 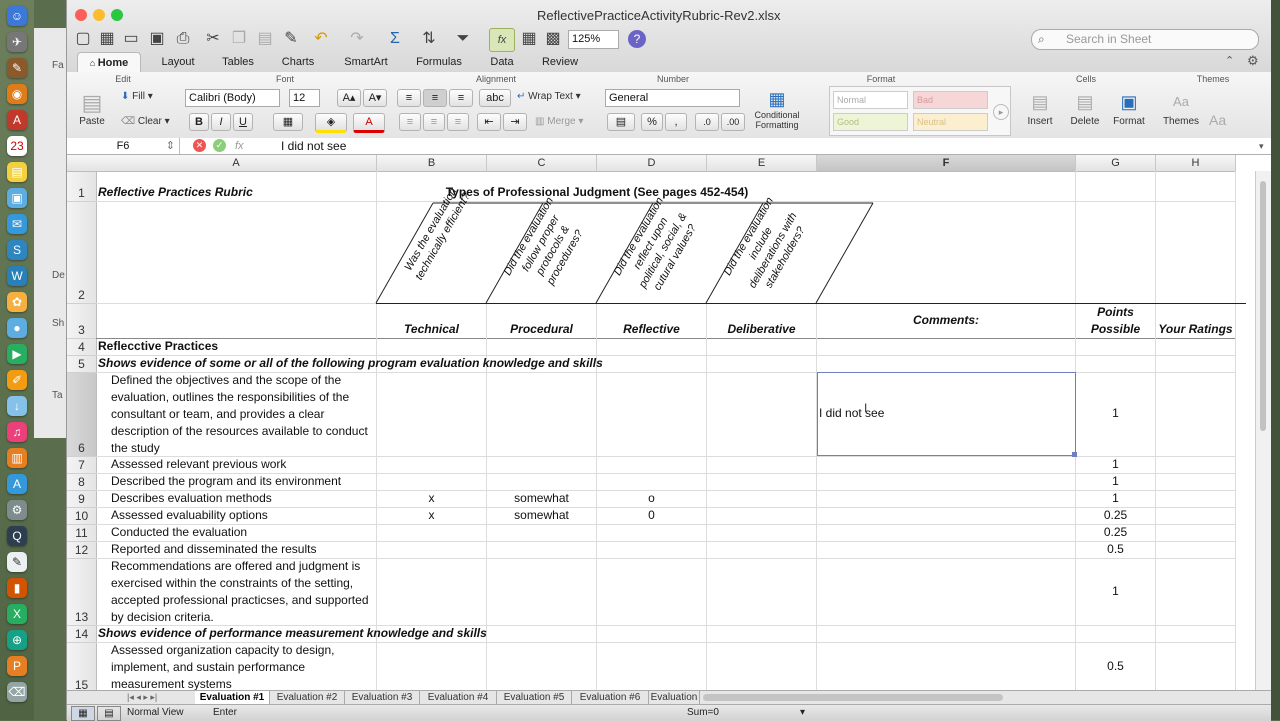 I want to click on cell-d10: 0, so click(x=651, y=515).